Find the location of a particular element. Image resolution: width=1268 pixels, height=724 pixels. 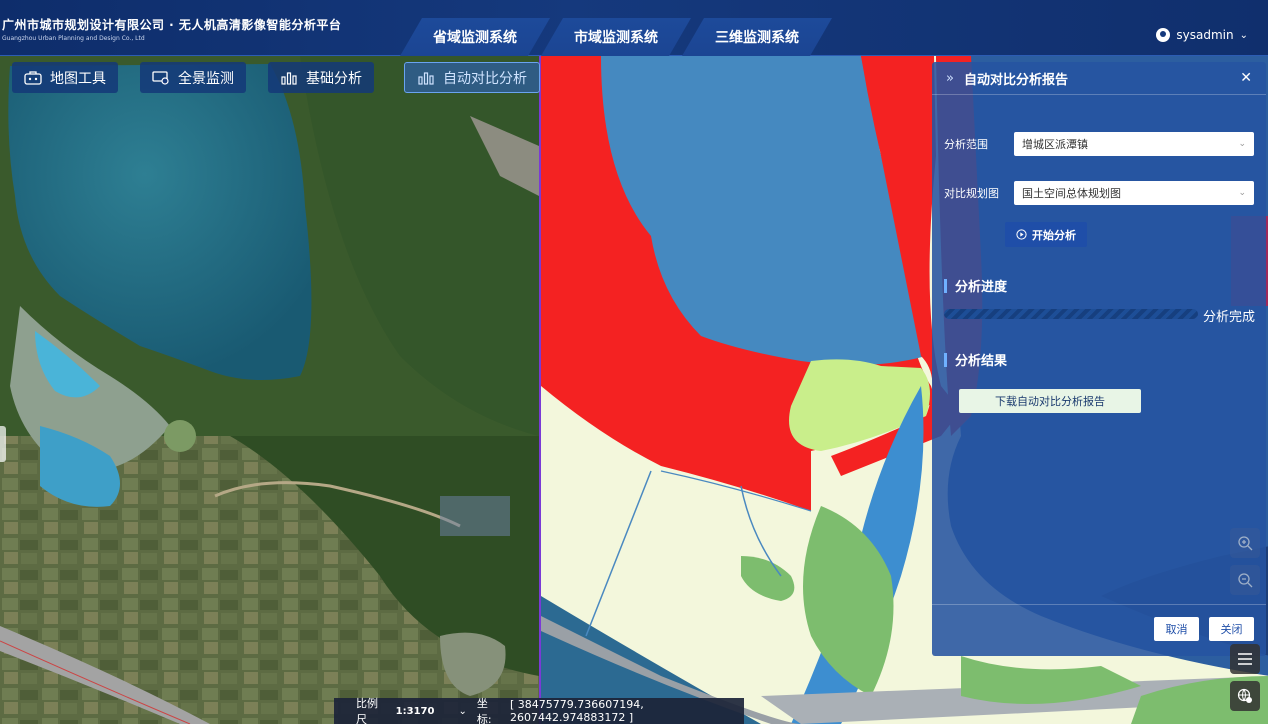

list-icon is located at coordinates (1245, 659).